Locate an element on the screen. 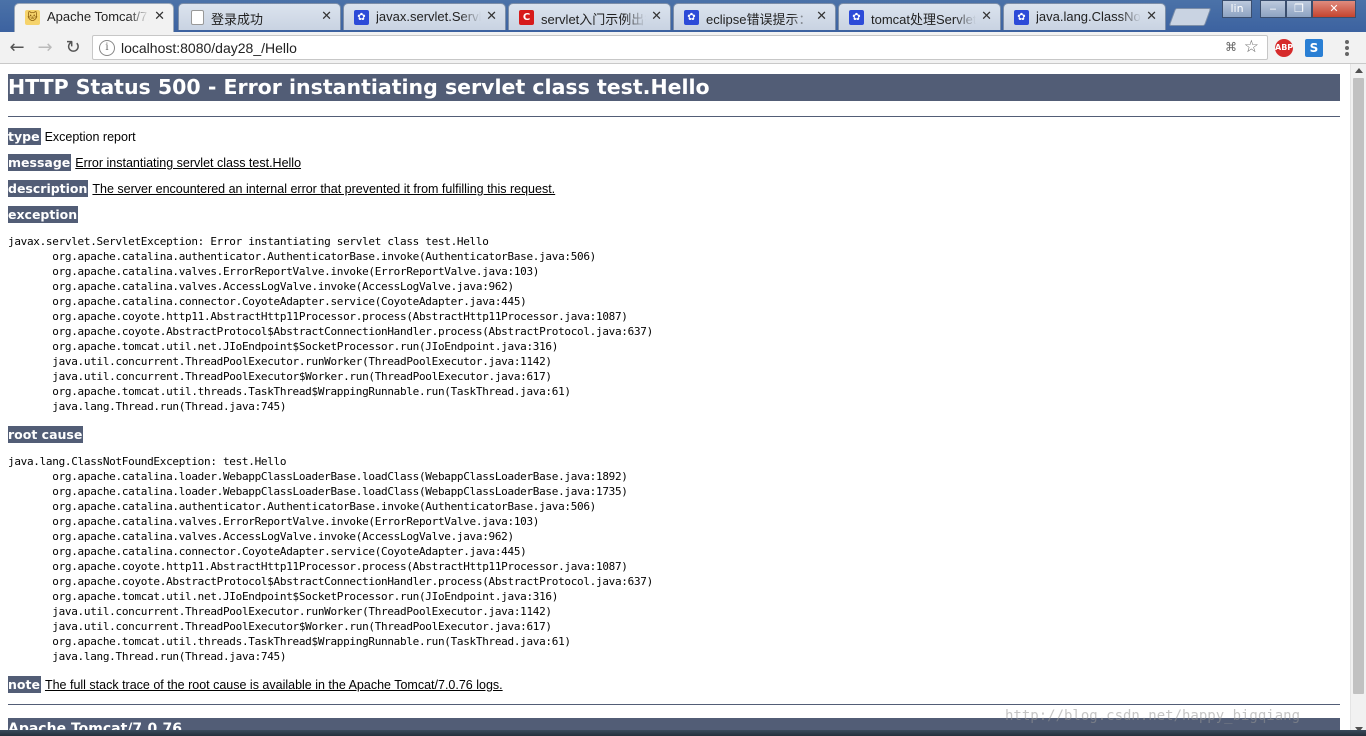 This screenshot has width=1366, height=736. tab-title: Apache Tomcat/7.0.76 - Error report is located at coordinates (98, 16).